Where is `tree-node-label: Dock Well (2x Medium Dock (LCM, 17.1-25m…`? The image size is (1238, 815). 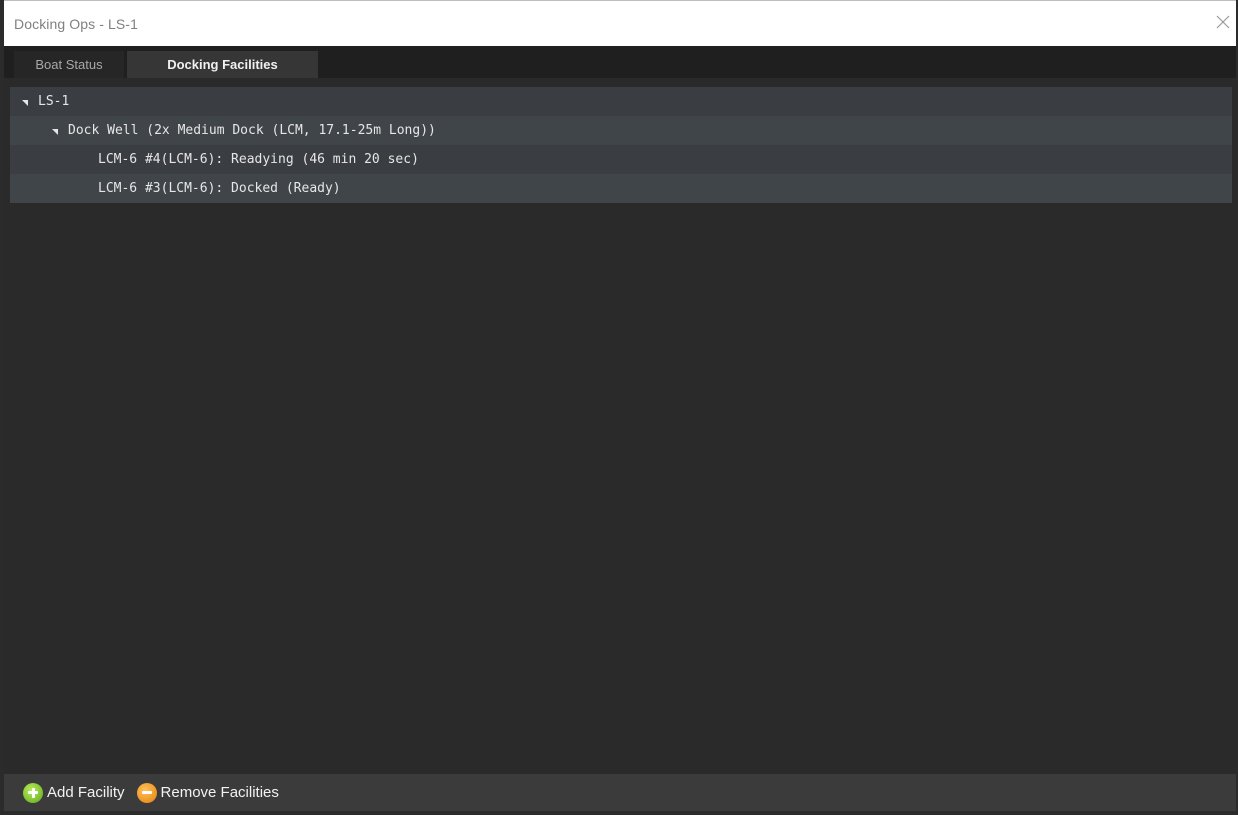 tree-node-label: Dock Well (2x Medium Dock (LCM, 17.1-25m… is located at coordinates (252, 130).